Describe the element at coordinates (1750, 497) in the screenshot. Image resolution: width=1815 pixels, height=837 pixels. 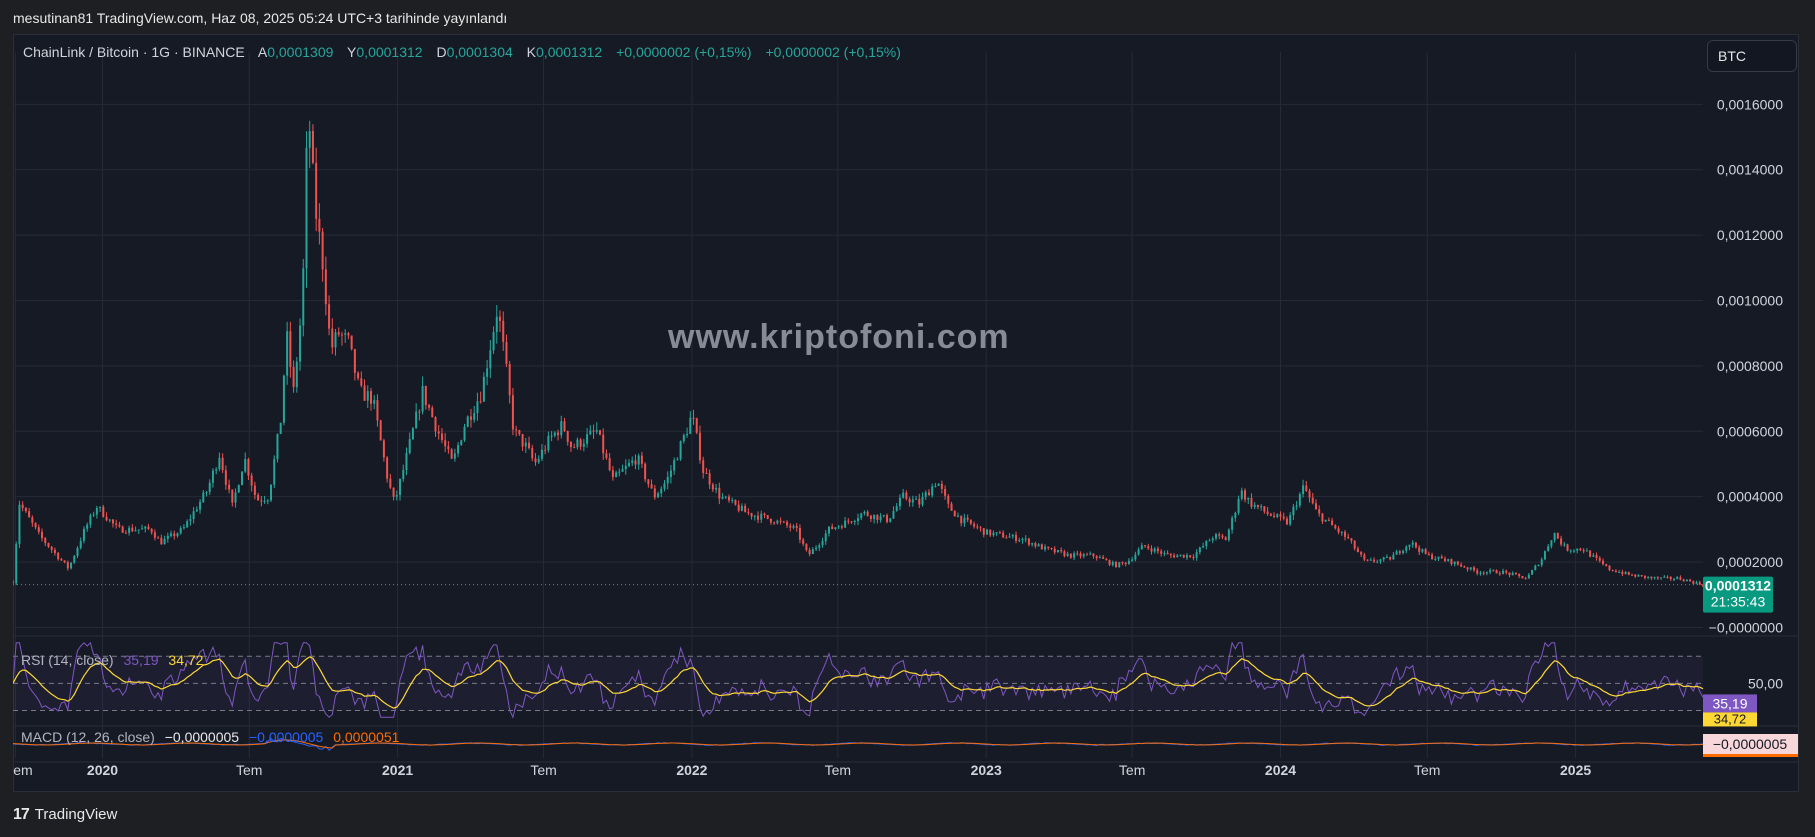
I see `price-tick-label: 0,0004000` at that location.